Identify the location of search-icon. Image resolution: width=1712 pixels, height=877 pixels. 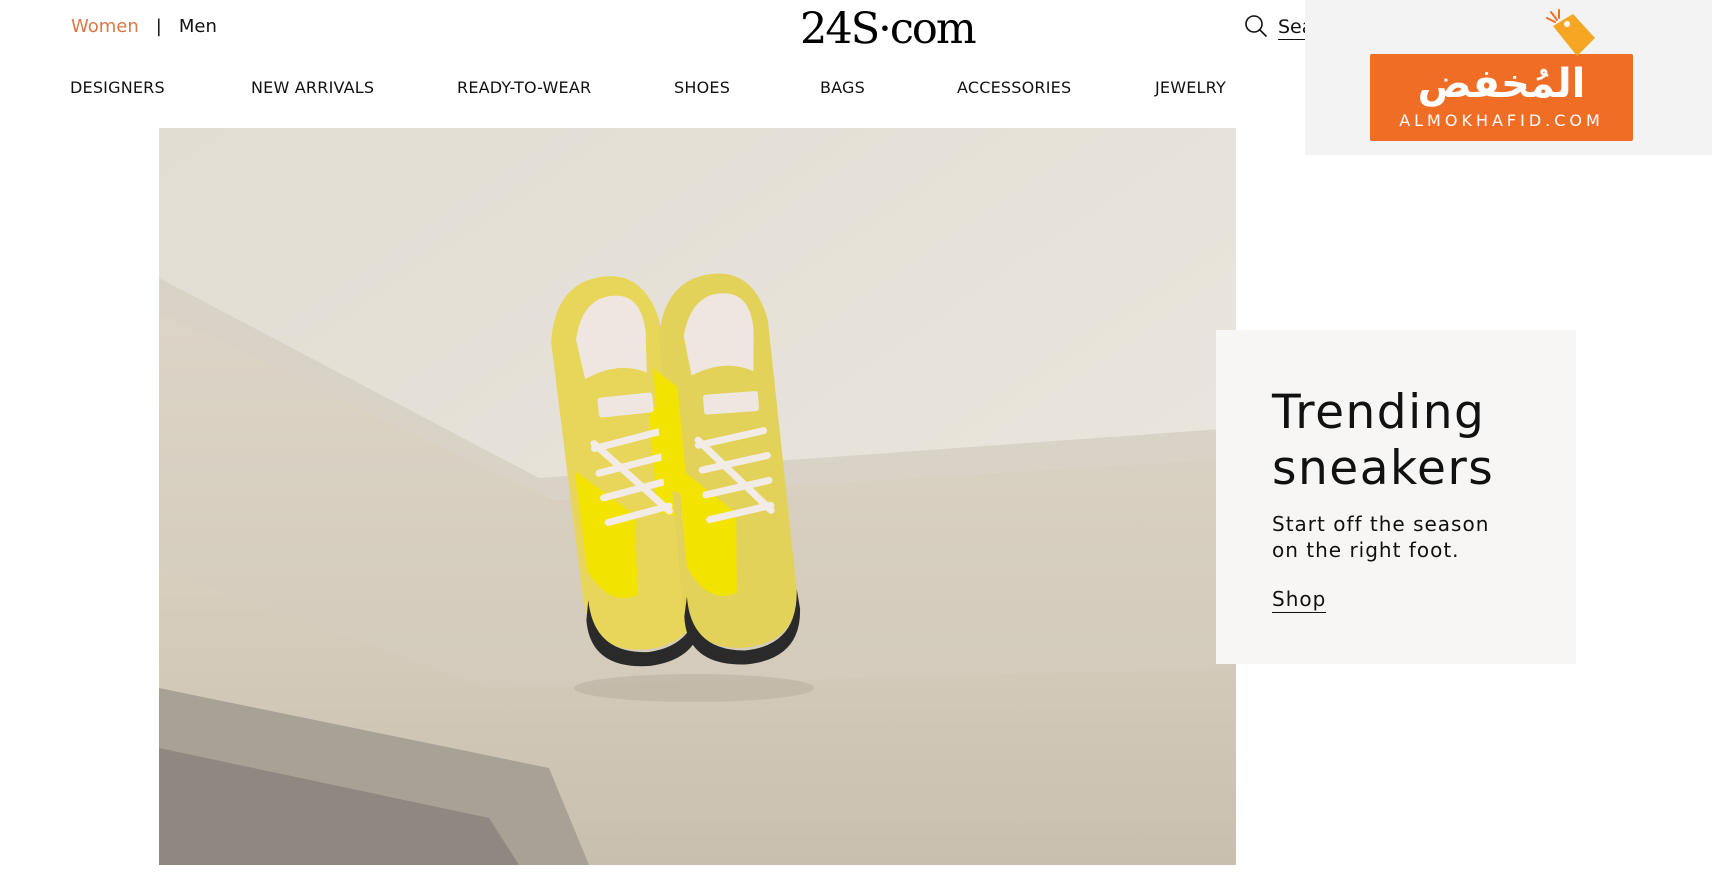
(1256, 28).